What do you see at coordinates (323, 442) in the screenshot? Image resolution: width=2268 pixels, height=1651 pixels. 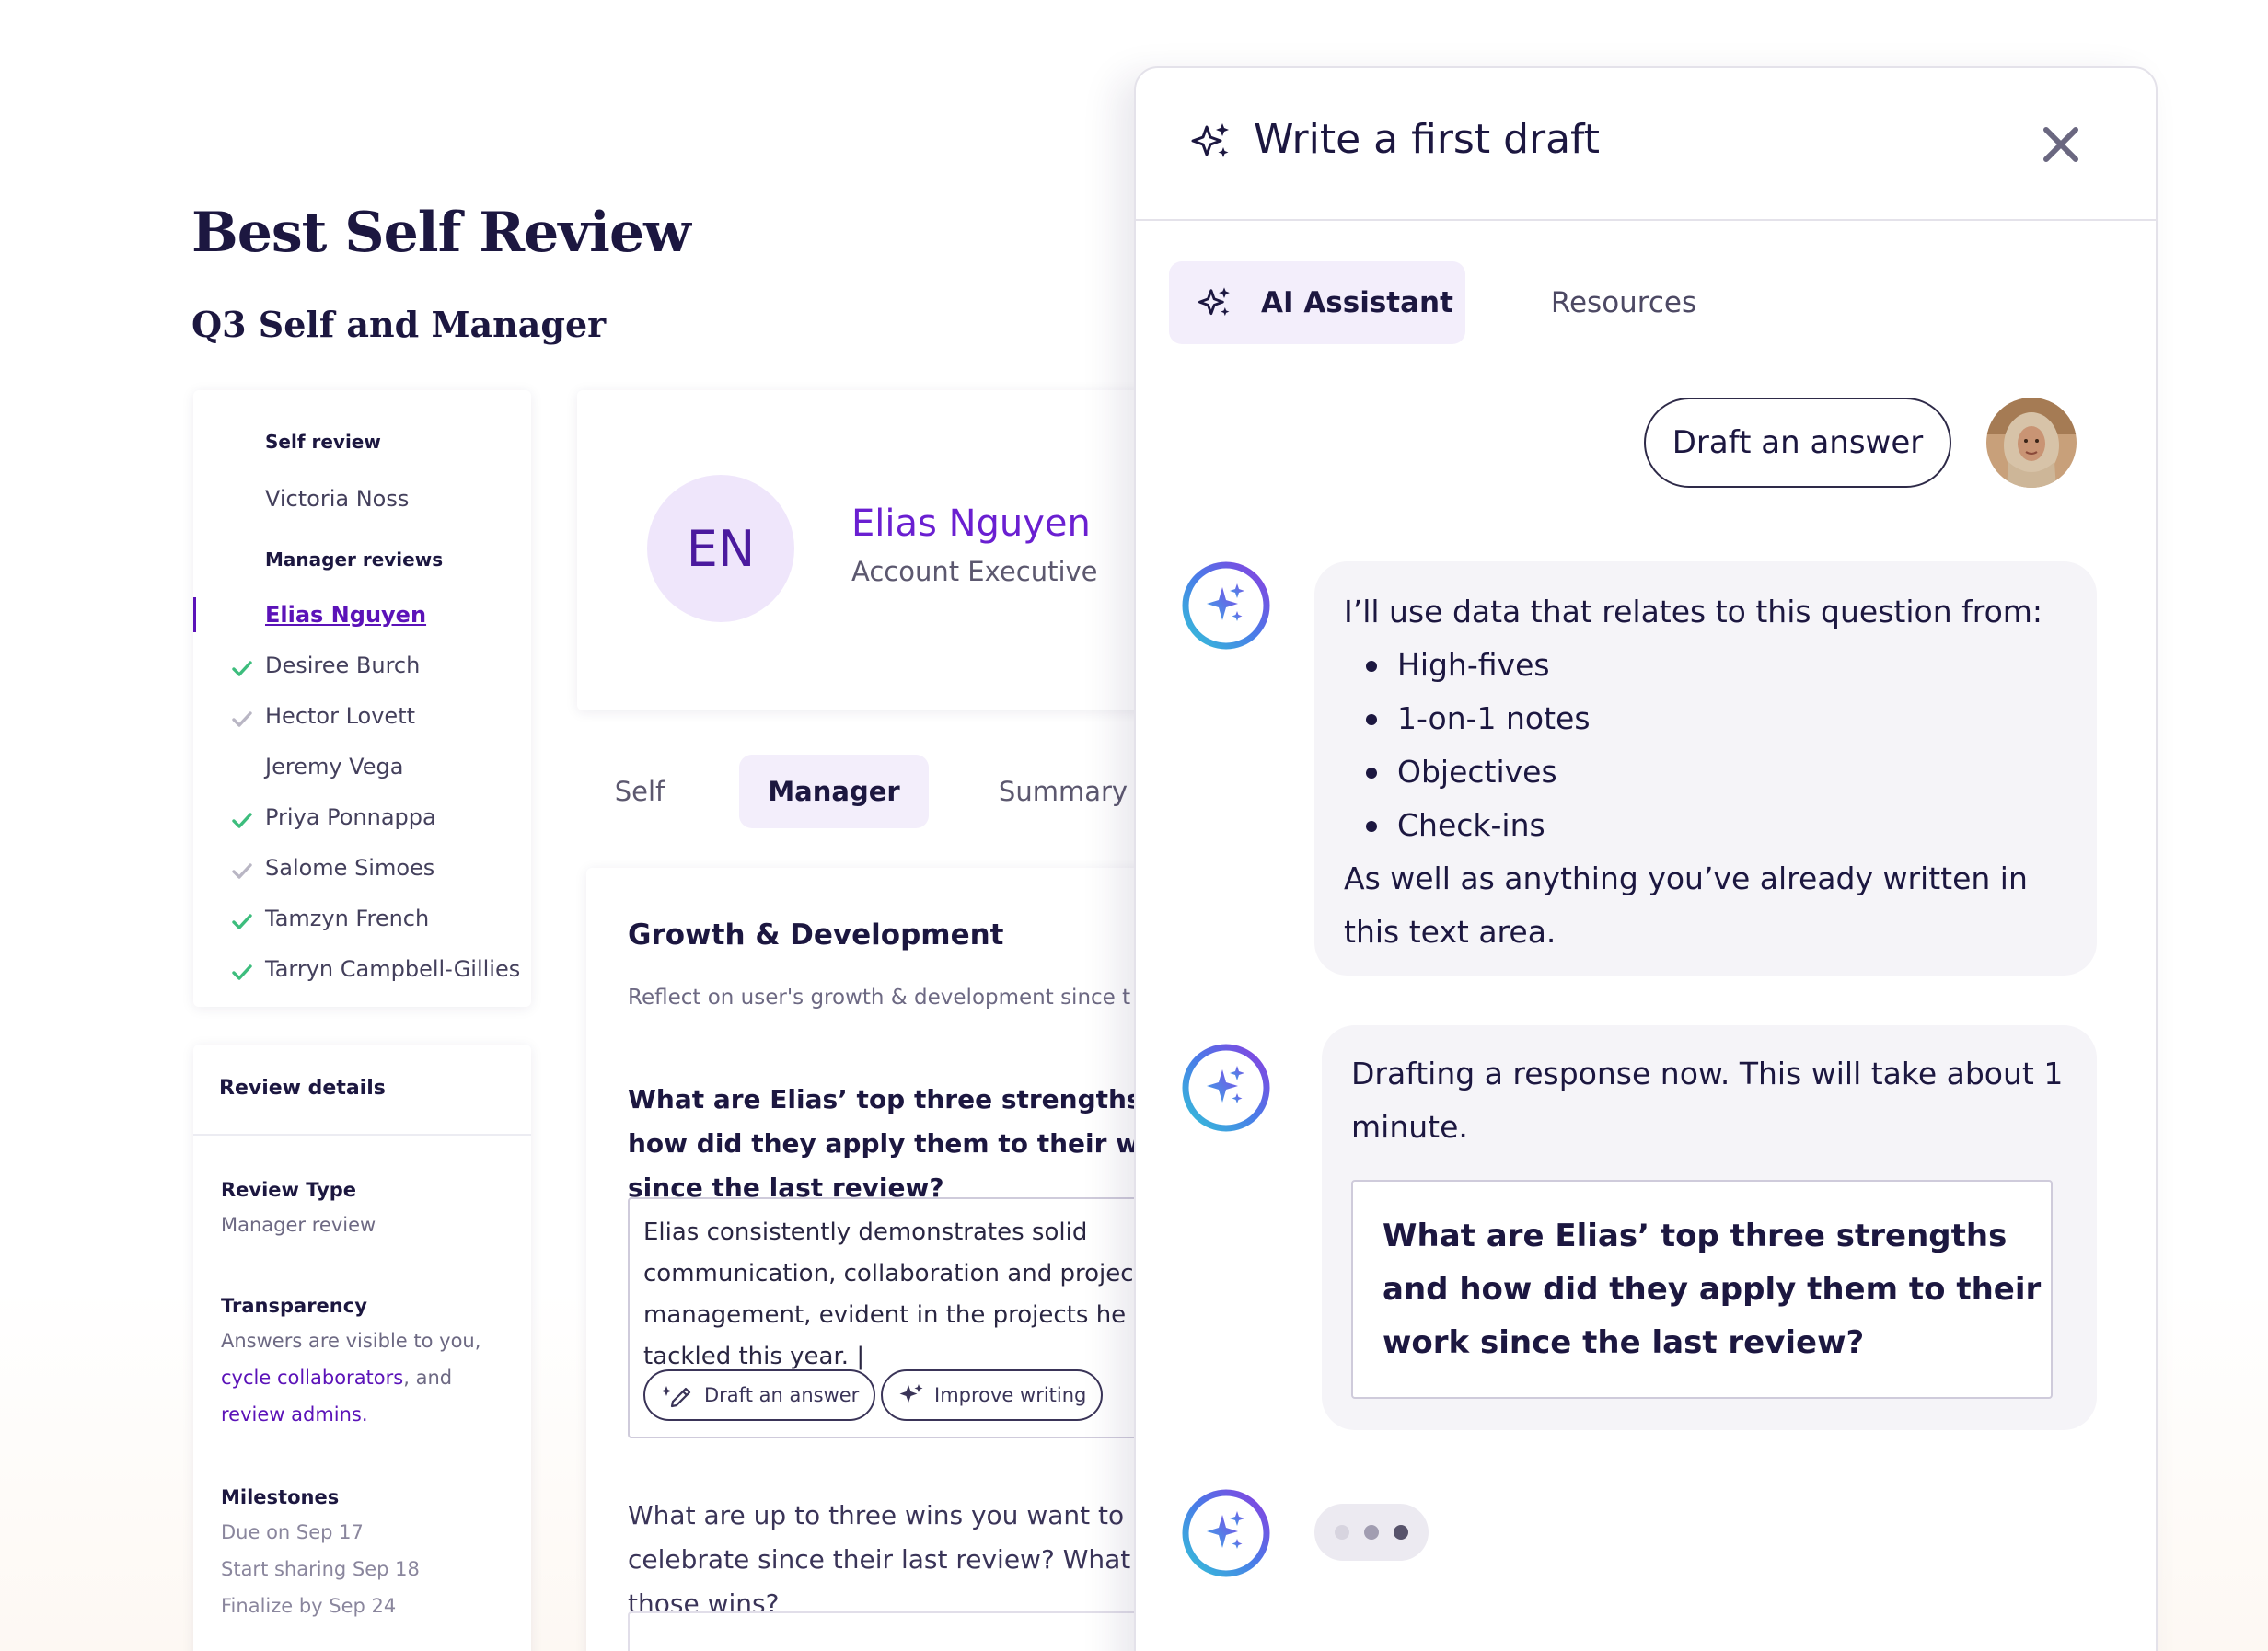 I see `self-review-heading: Self review` at bounding box center [323, 442].